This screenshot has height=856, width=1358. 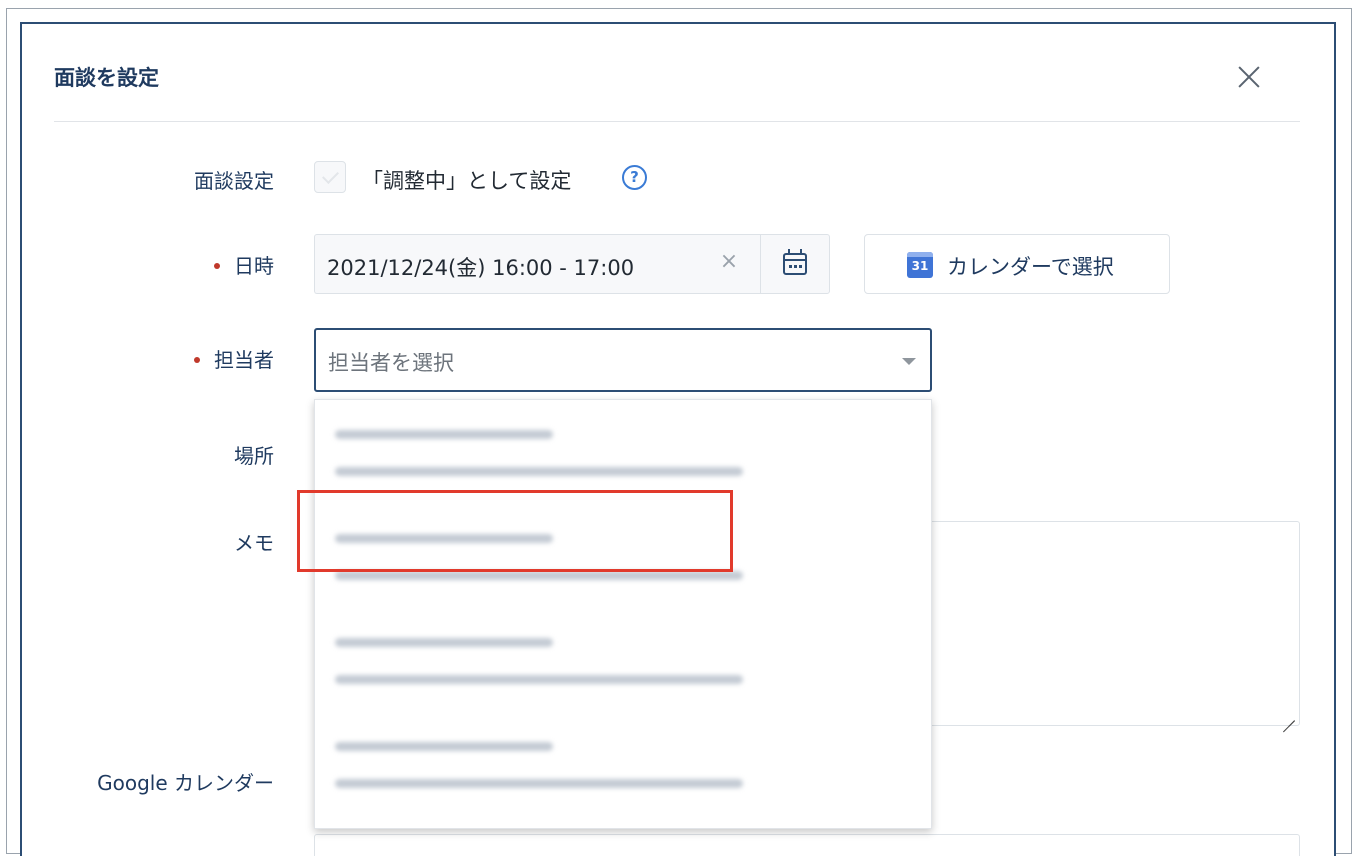 I want to click on datetime-input: 2021/12/24(金) 16:00 - 17:00 ×, so click(x=537, y=264).